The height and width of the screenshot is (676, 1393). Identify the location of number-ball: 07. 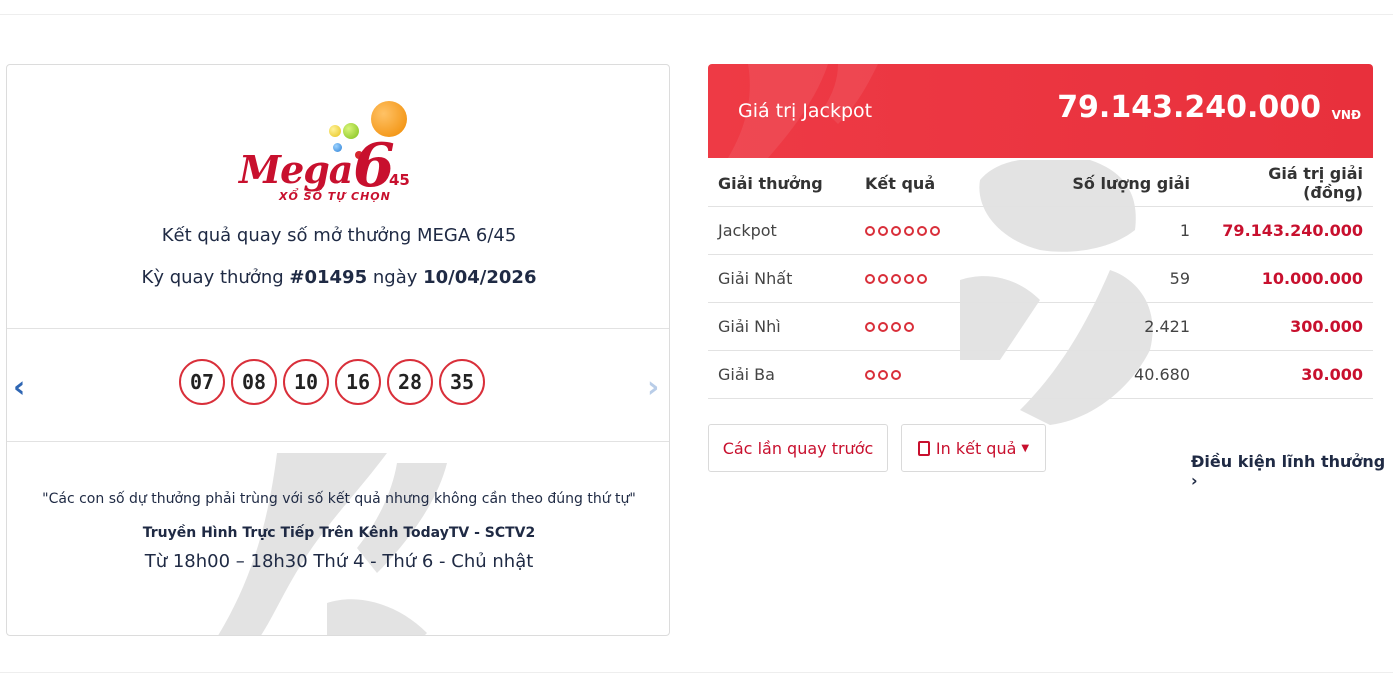
(202, 382).